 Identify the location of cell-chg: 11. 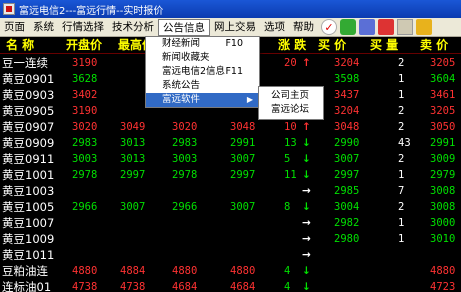
(290, 175).